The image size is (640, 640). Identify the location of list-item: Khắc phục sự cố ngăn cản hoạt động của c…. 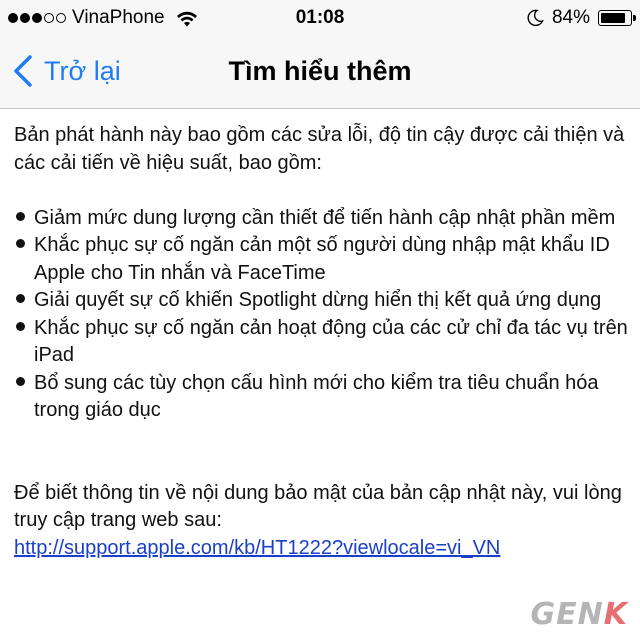
(321, 342).